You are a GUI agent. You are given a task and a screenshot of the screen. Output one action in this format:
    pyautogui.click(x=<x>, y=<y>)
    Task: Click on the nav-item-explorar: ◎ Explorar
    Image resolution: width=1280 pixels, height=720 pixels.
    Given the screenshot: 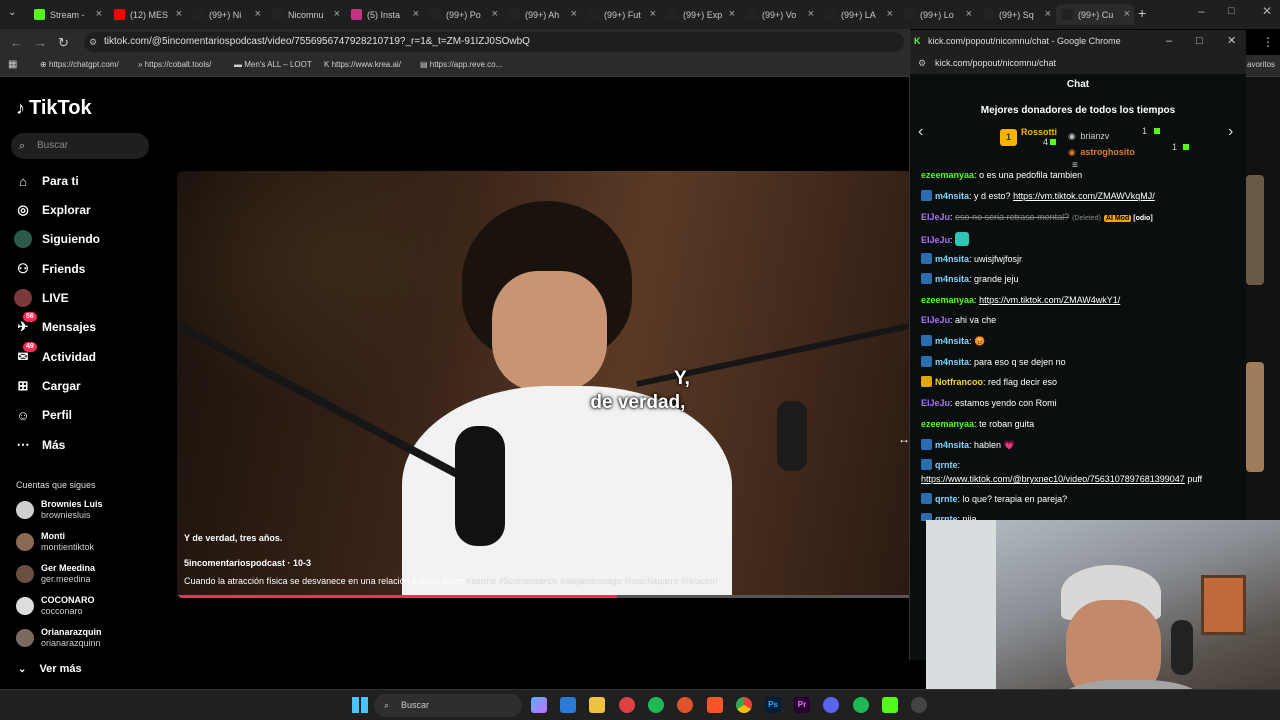 What is the action you would take?
    pyautogui.click(x=52, y=210)
    